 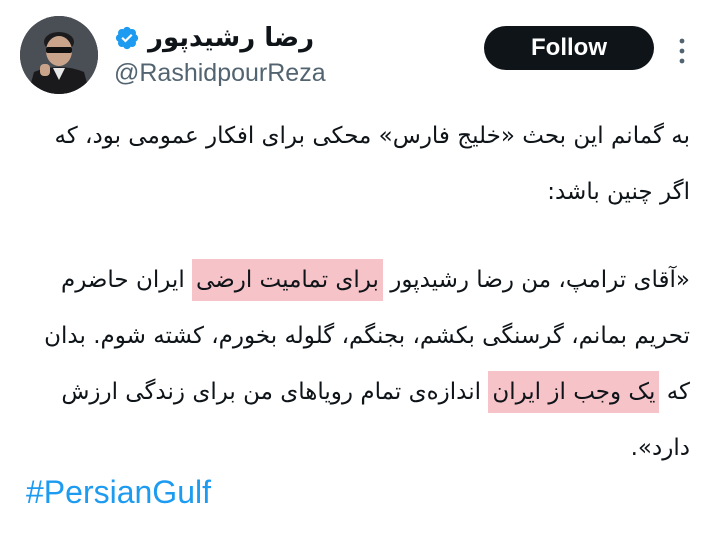 I want to click on more-vertical-icon, so click(x=682, y=51).